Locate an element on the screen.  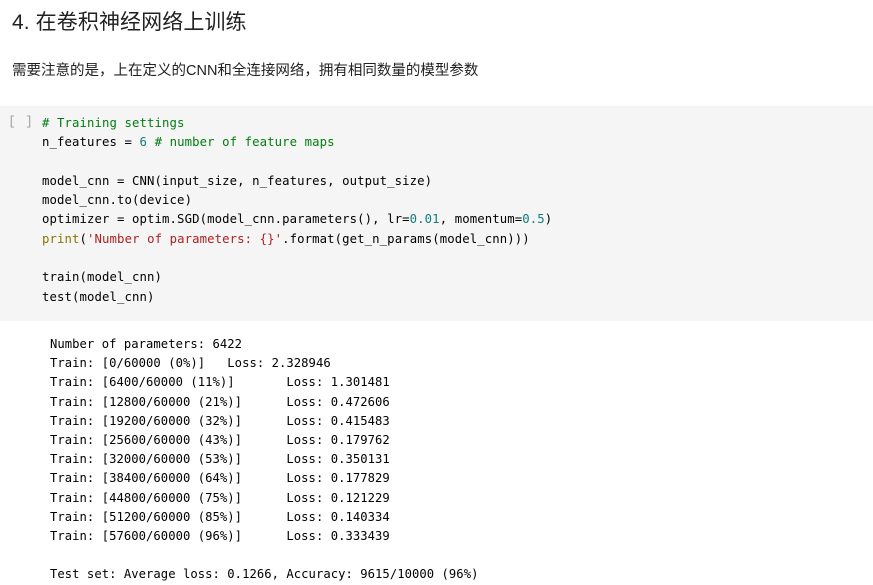
code-token-number: 6 is located at coordinates (143, 142).